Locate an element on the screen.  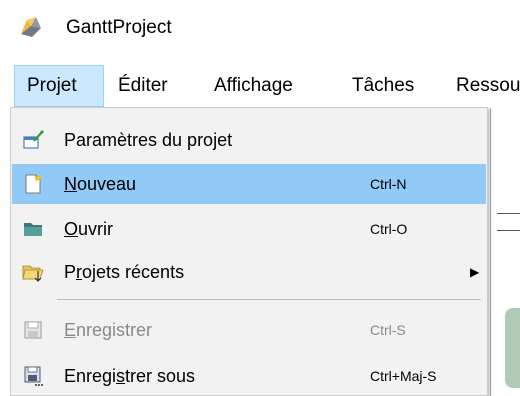
menu-item-label: Projets récents is located at coordinates (124, 272).